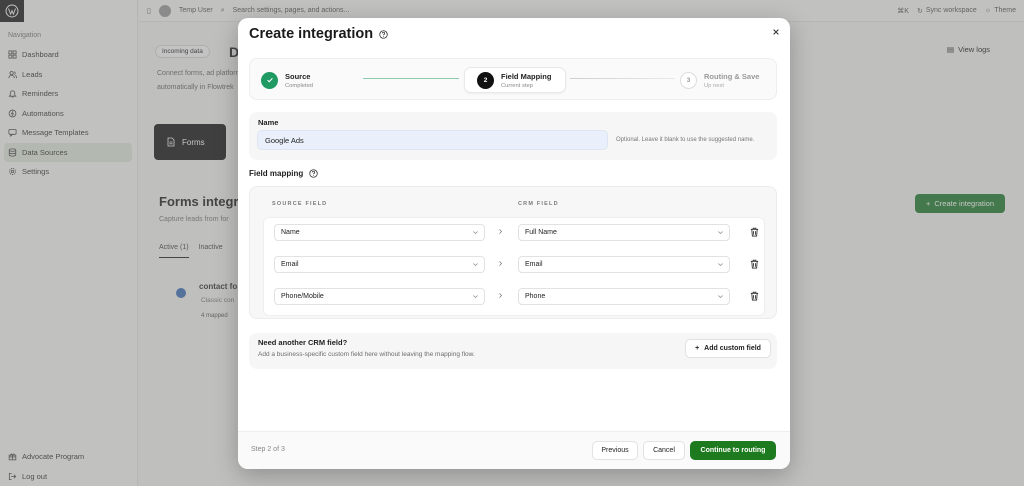 The height and width of the screenshot is (486, 1024). Describe the element at coordinates (298, 76) in the screenshot. I see `step-label: Source` at that location.